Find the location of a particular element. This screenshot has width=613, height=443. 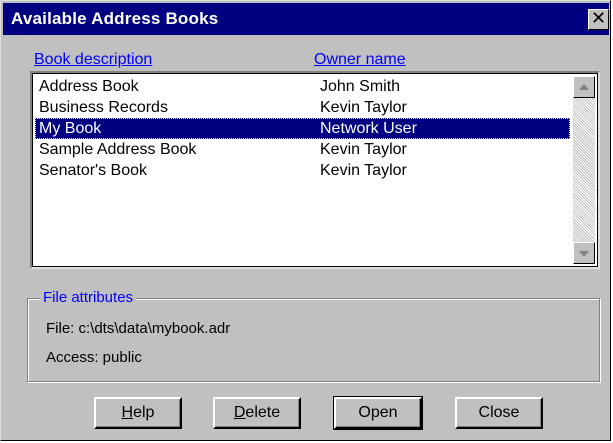

column-header-label: ook description is located at coordinates (98, 59).